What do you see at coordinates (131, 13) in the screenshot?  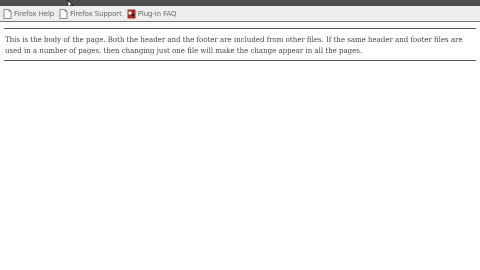 I see `plugin-icon` at bounding box center [131, 13].